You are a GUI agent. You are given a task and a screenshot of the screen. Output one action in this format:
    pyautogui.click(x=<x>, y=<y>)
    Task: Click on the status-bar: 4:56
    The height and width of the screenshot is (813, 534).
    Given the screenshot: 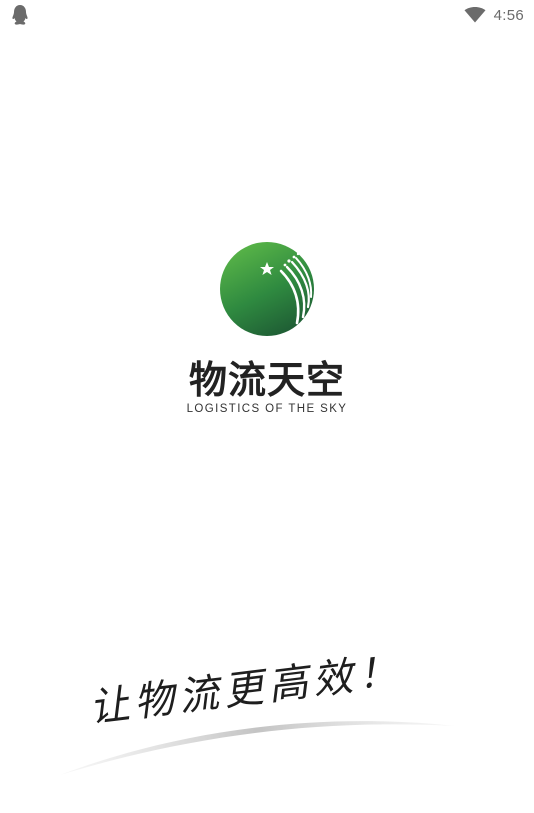 What is the action you would take?
    pyautogui.click(x=267, y=15)
    